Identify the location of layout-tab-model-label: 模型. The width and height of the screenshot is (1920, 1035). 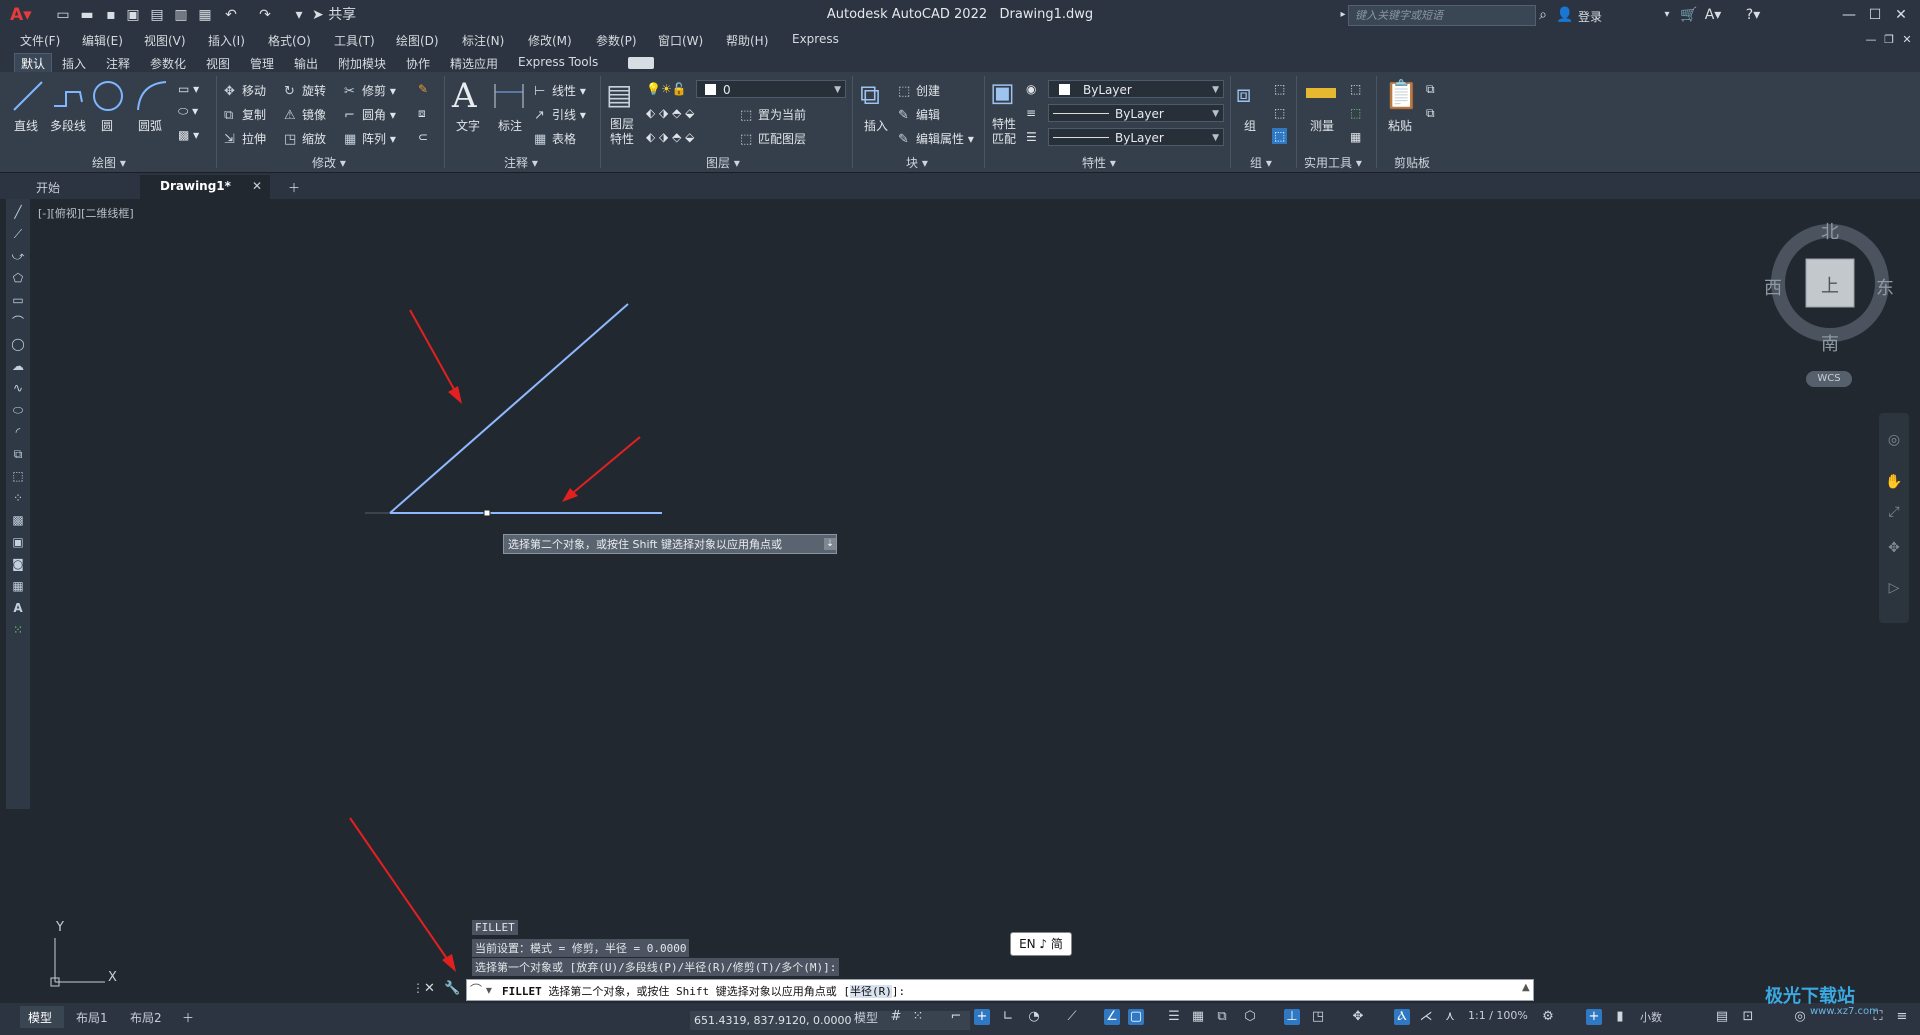
(40, 1018).